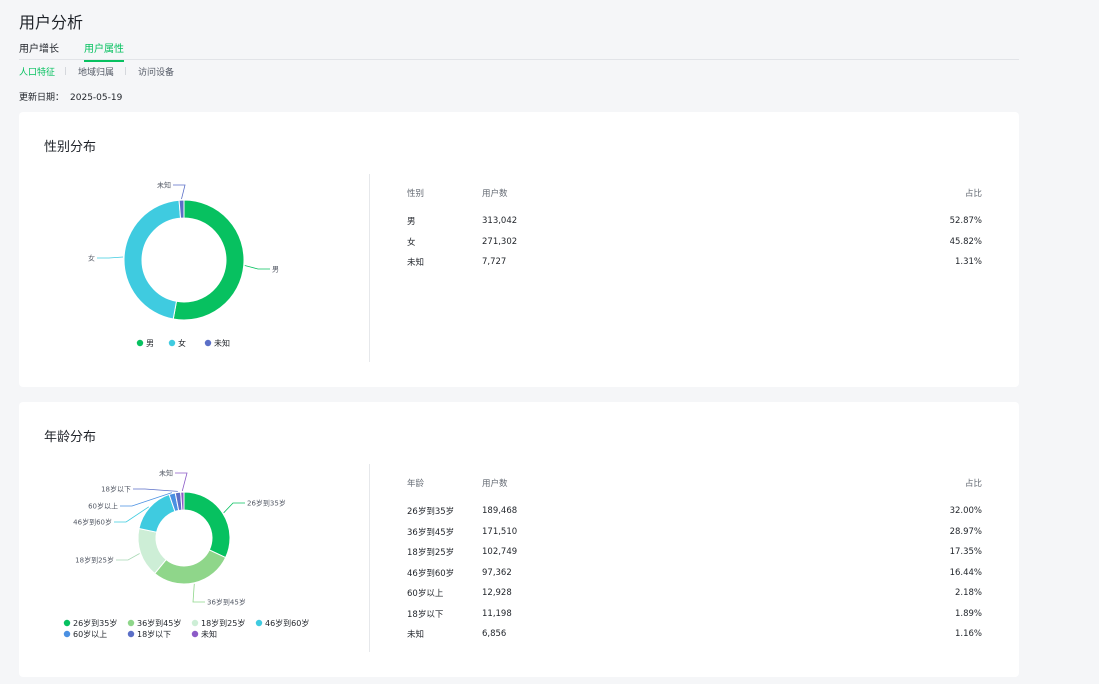 This screenshot has height=684, width=1099. I want to click on table-row: 36岁到45岁 171,510 28.97%, so click(694, 532).